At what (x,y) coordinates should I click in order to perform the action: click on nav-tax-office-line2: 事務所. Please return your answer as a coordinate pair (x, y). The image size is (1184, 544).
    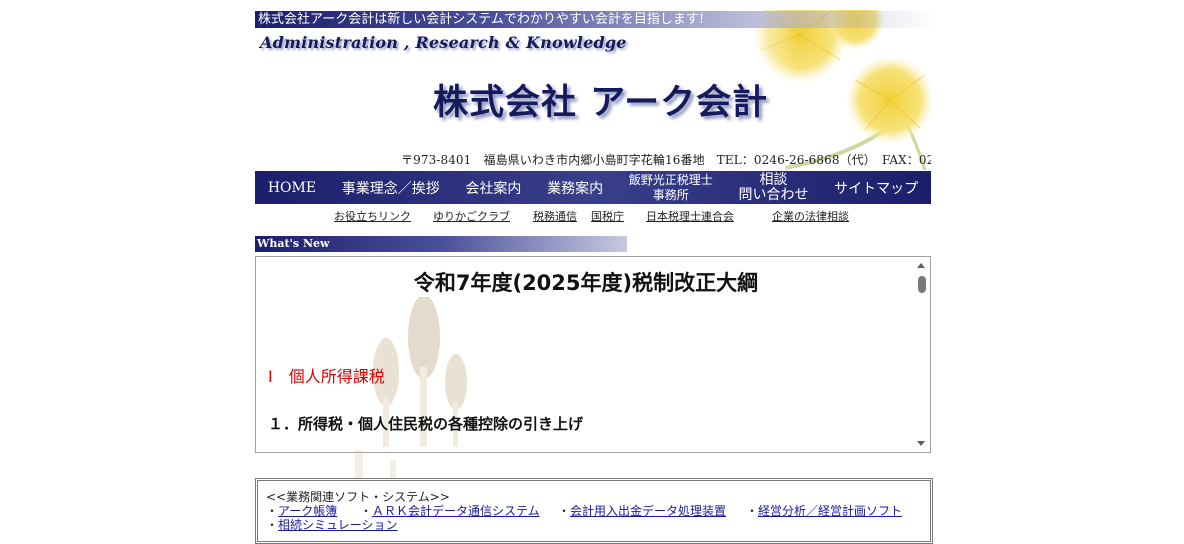
    Looking at the image, I should click on (670, 194).